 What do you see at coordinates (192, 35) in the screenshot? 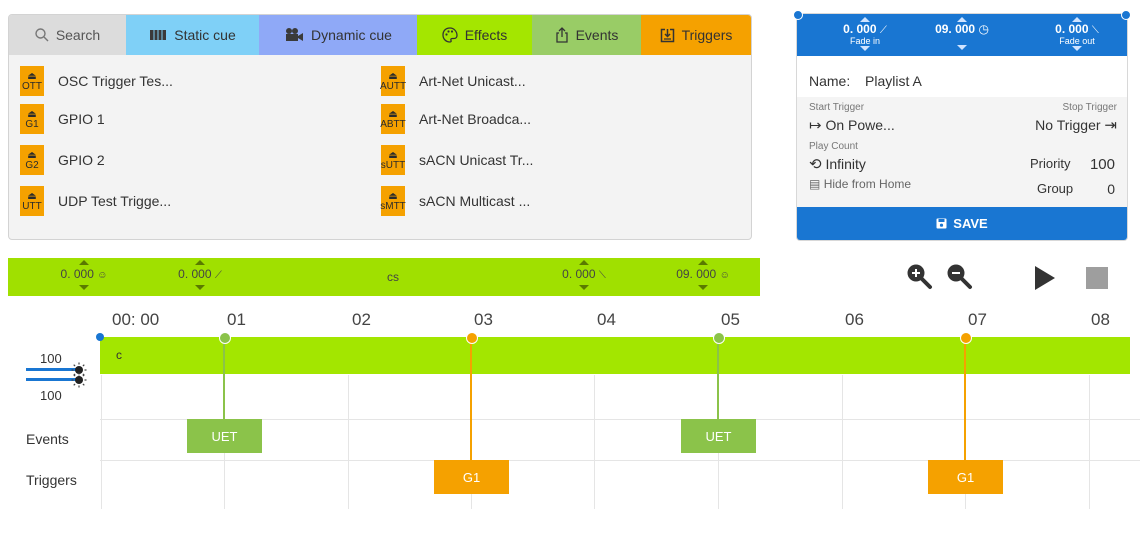
I see `tab-static-cue: Static cue` at bounding box center [192, 35].